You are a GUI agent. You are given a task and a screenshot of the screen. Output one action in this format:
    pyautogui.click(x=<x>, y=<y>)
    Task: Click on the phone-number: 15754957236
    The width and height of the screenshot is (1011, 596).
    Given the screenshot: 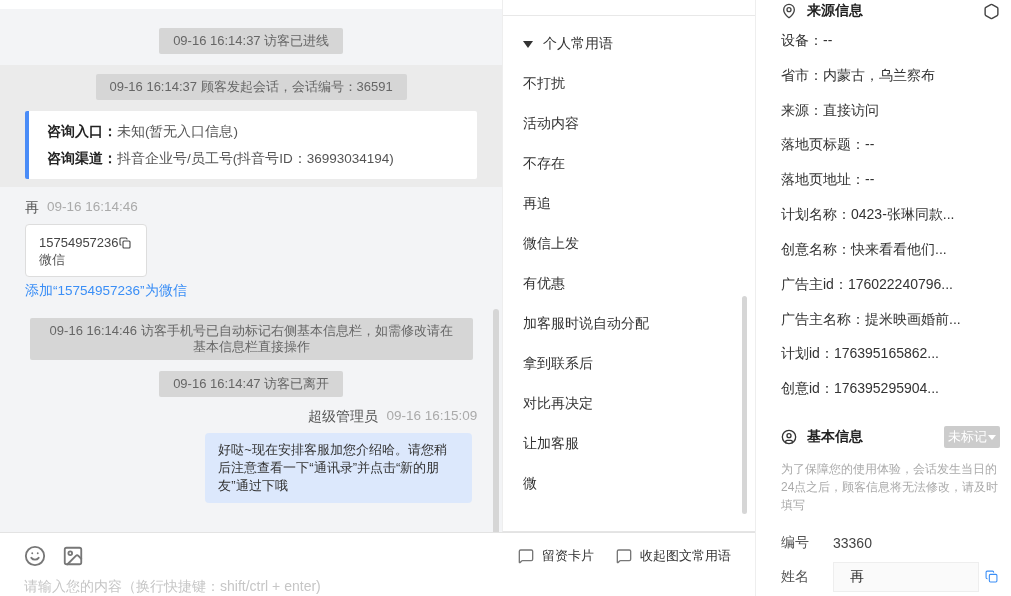 What is the action you would take?
    pyautogui.click(x=79, y=242)
    